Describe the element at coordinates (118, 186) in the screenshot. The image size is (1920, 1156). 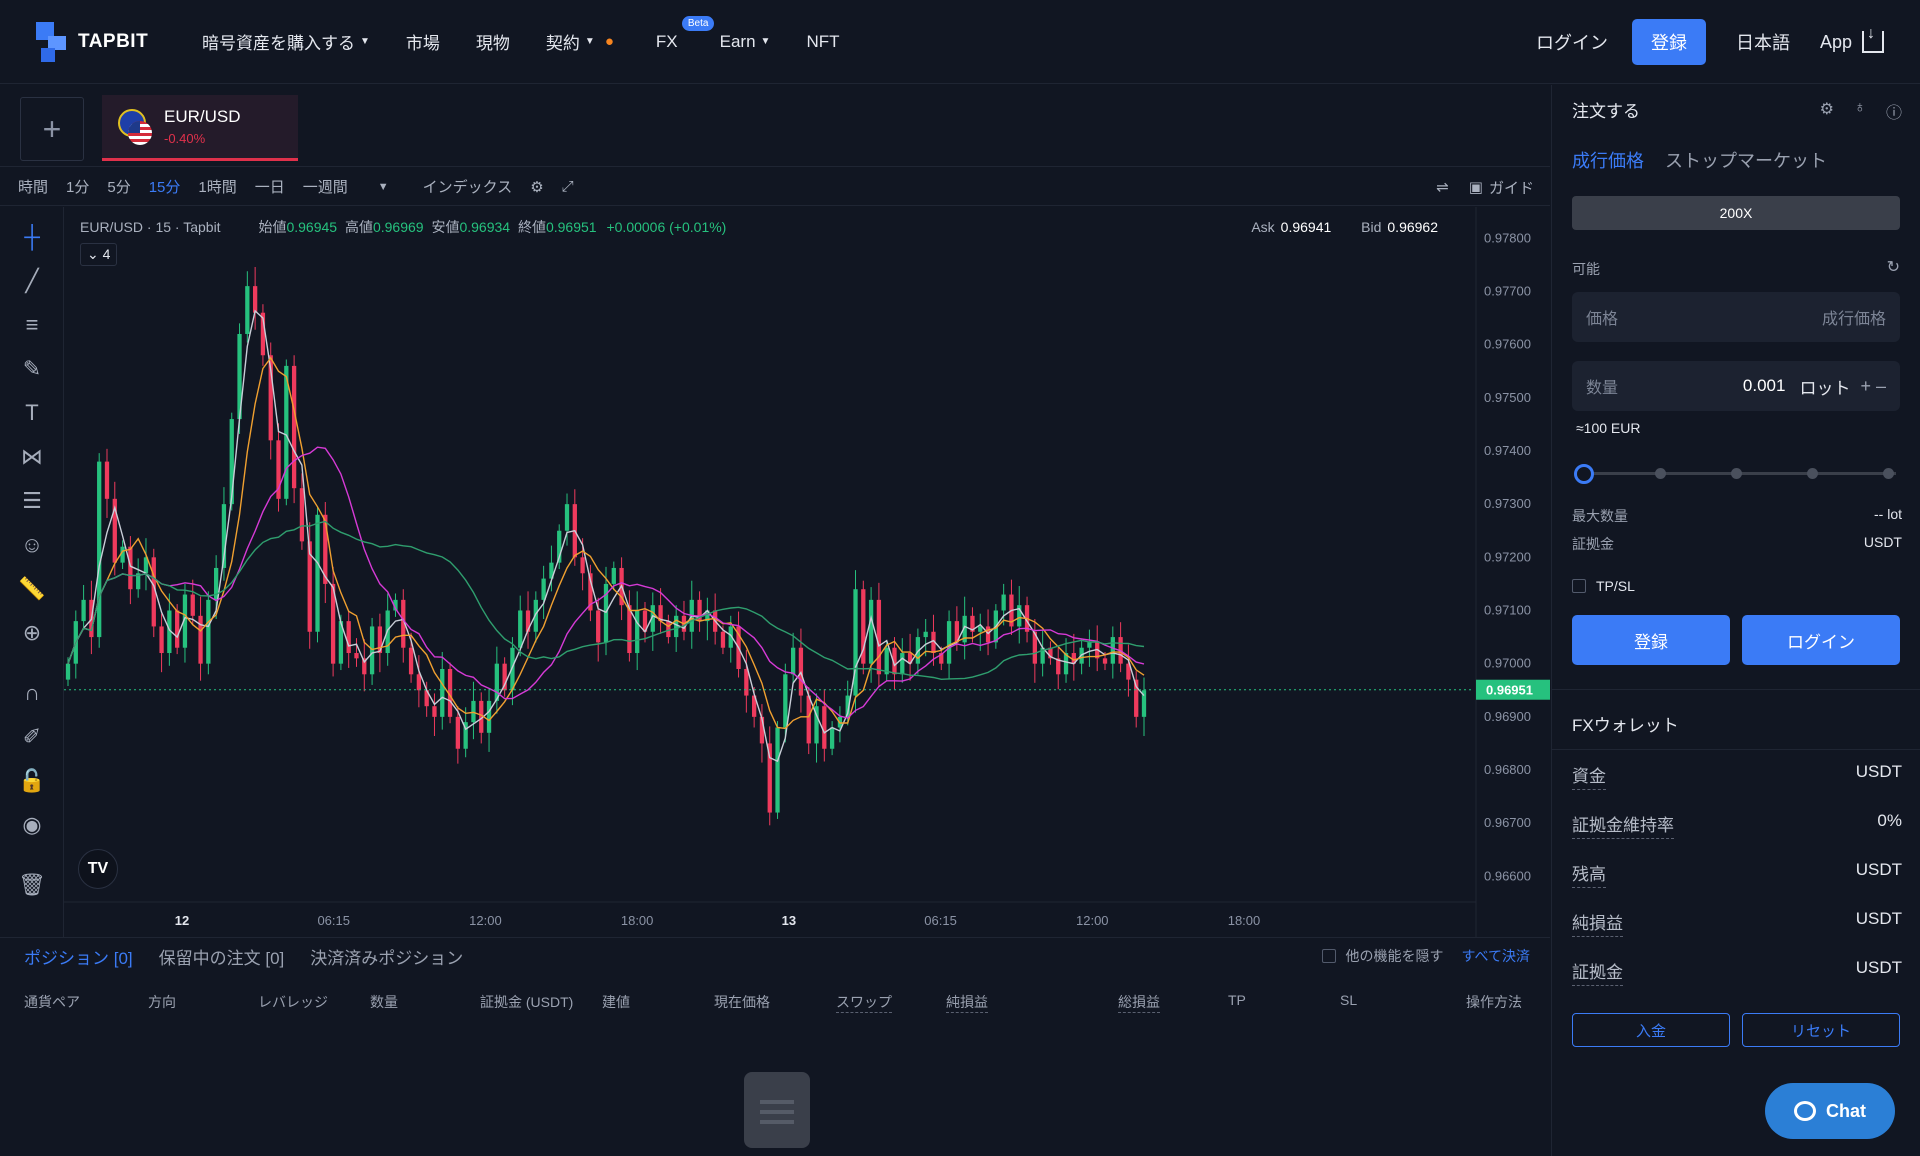
I see `interval-5m: 5分` at that location.